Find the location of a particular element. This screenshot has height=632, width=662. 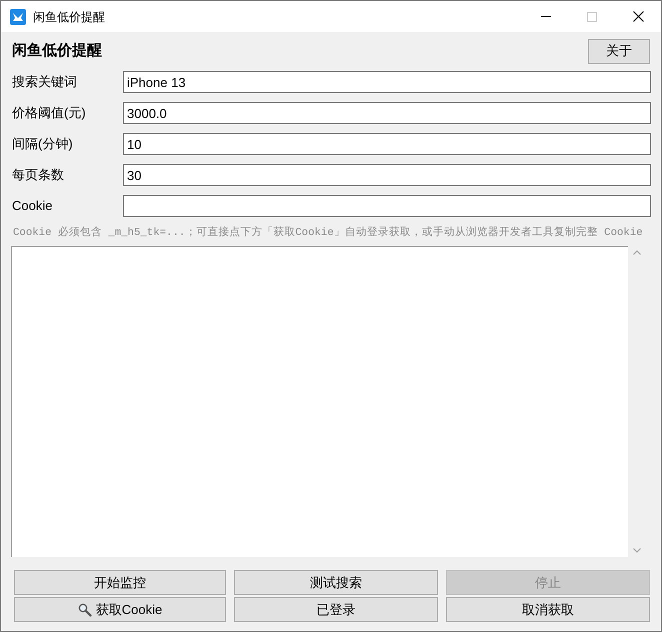

input-field: 30 is located at coordinates (387, 175).